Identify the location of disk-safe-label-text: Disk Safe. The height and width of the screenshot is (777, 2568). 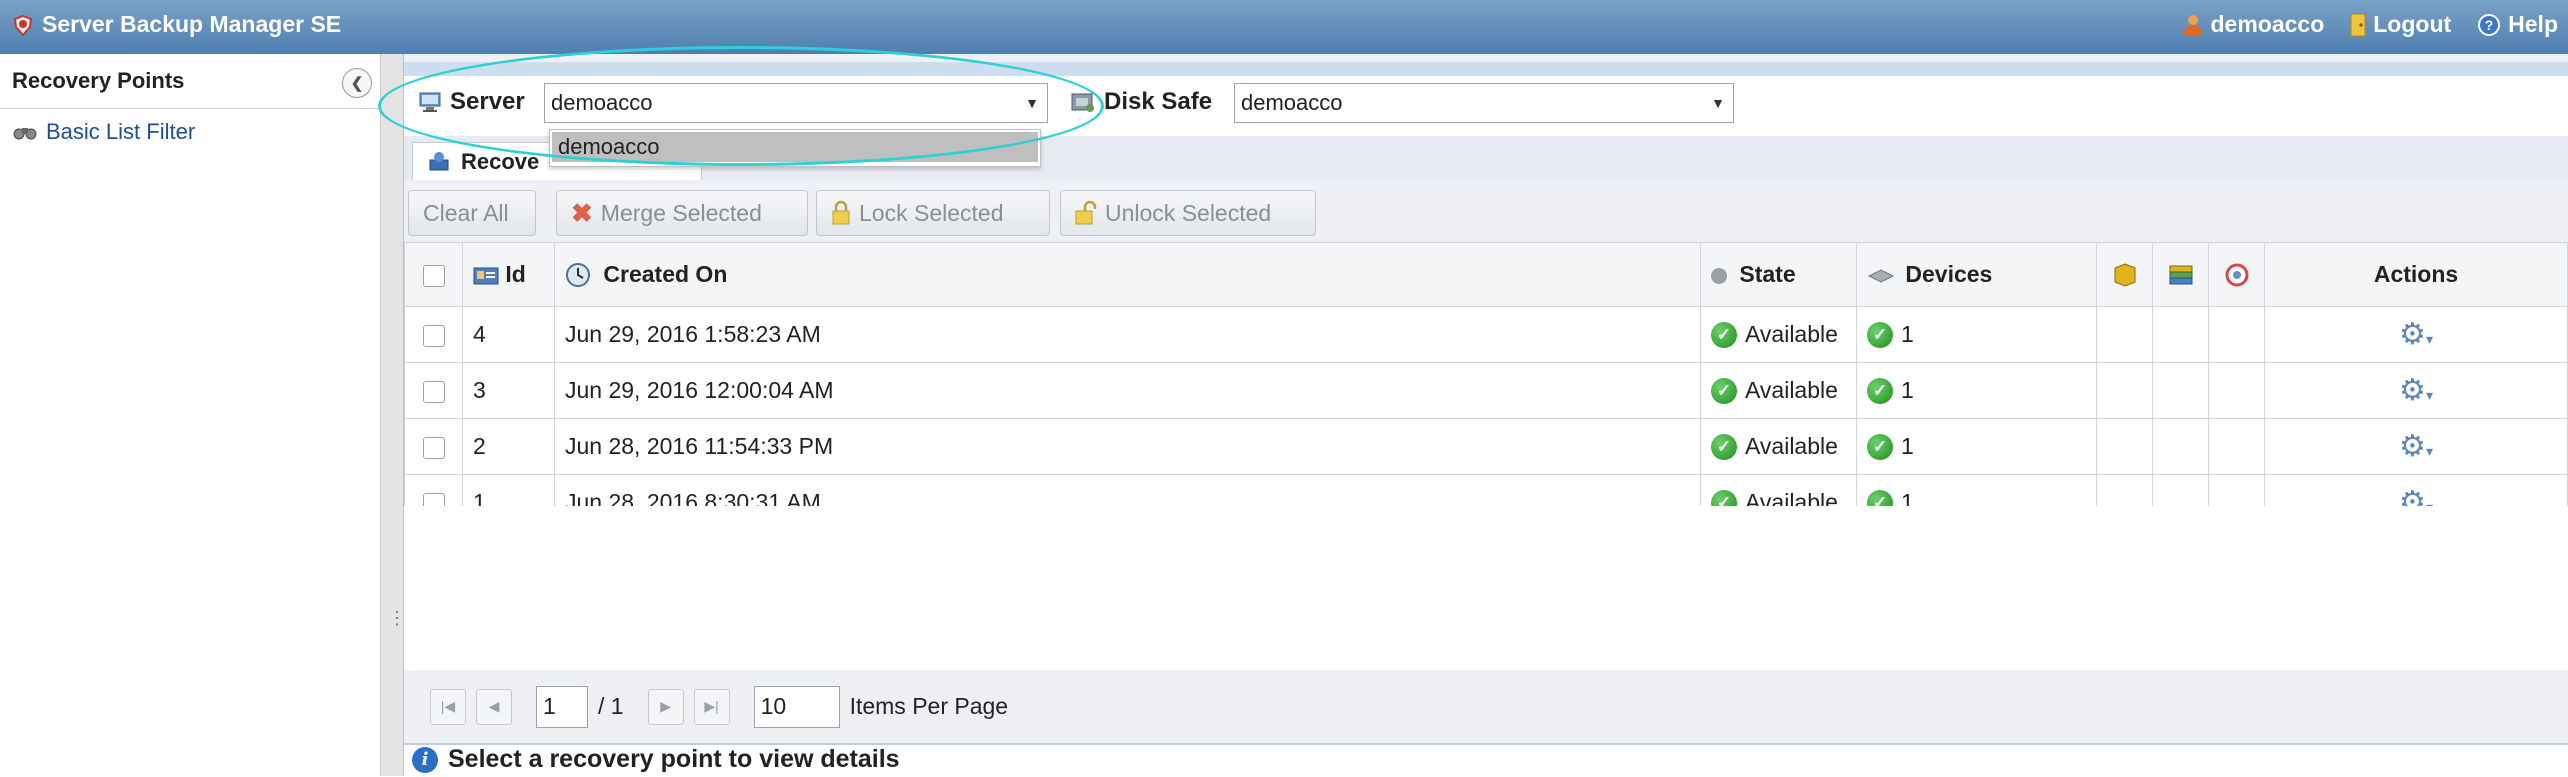
(1158, 101).